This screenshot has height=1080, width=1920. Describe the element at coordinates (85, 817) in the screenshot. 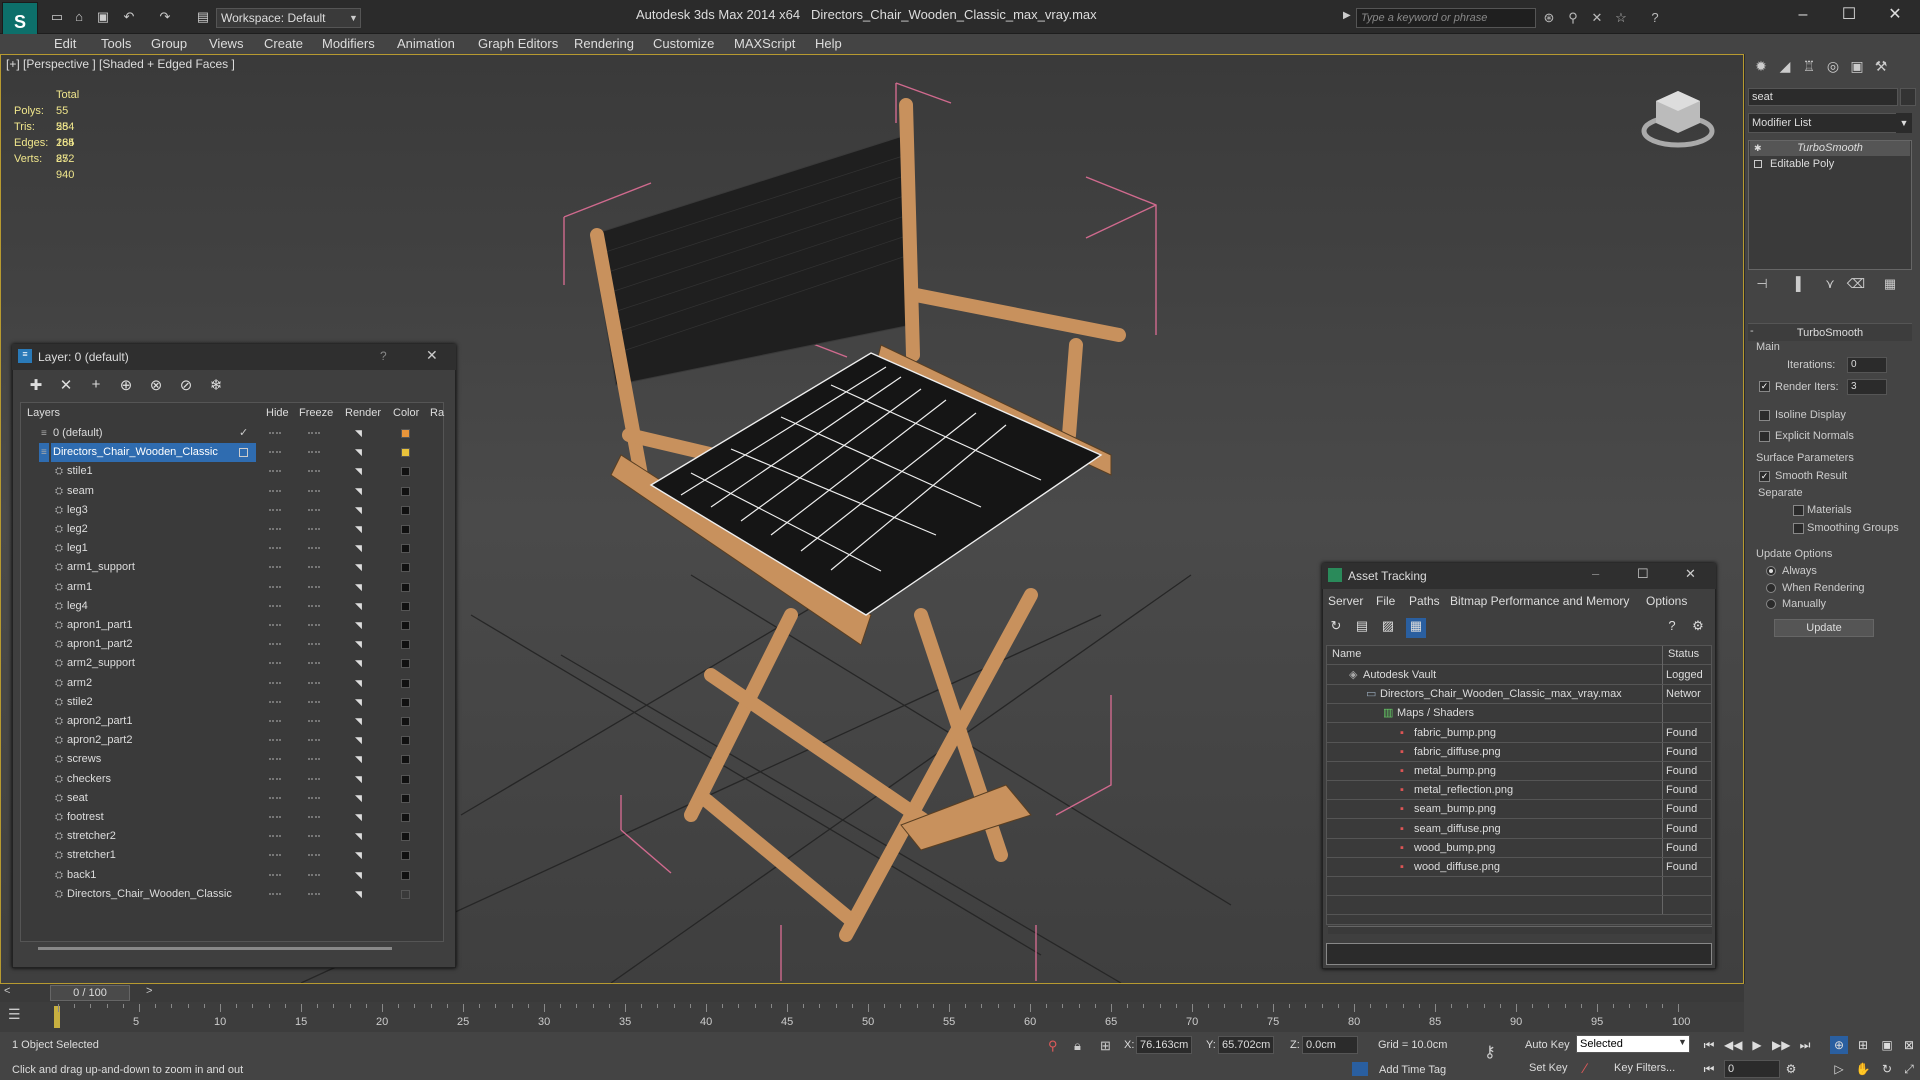

I see `layer-name: footrest` at that location.